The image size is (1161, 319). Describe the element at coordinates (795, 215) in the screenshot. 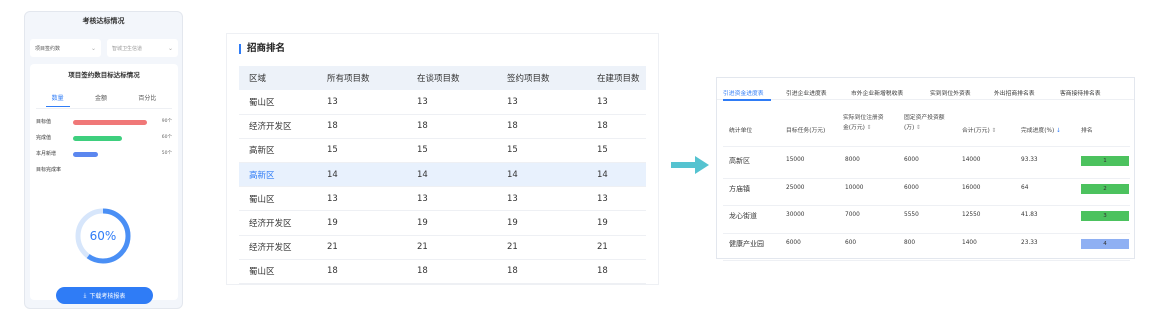

I see `cell-target: 30000` at that location.